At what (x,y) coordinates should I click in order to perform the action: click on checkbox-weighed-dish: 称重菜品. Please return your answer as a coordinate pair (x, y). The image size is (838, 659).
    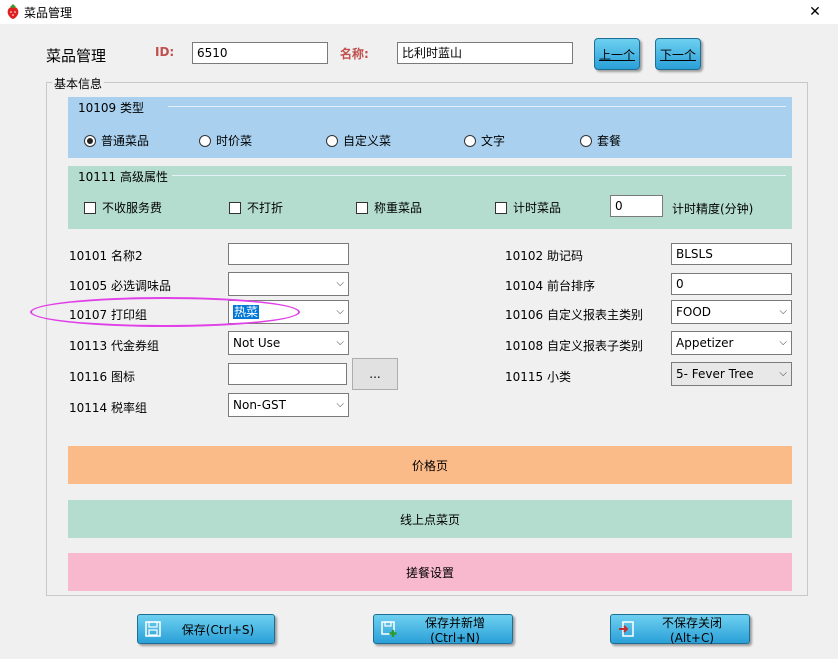
    Looking at the image, I should click on (389, 207).